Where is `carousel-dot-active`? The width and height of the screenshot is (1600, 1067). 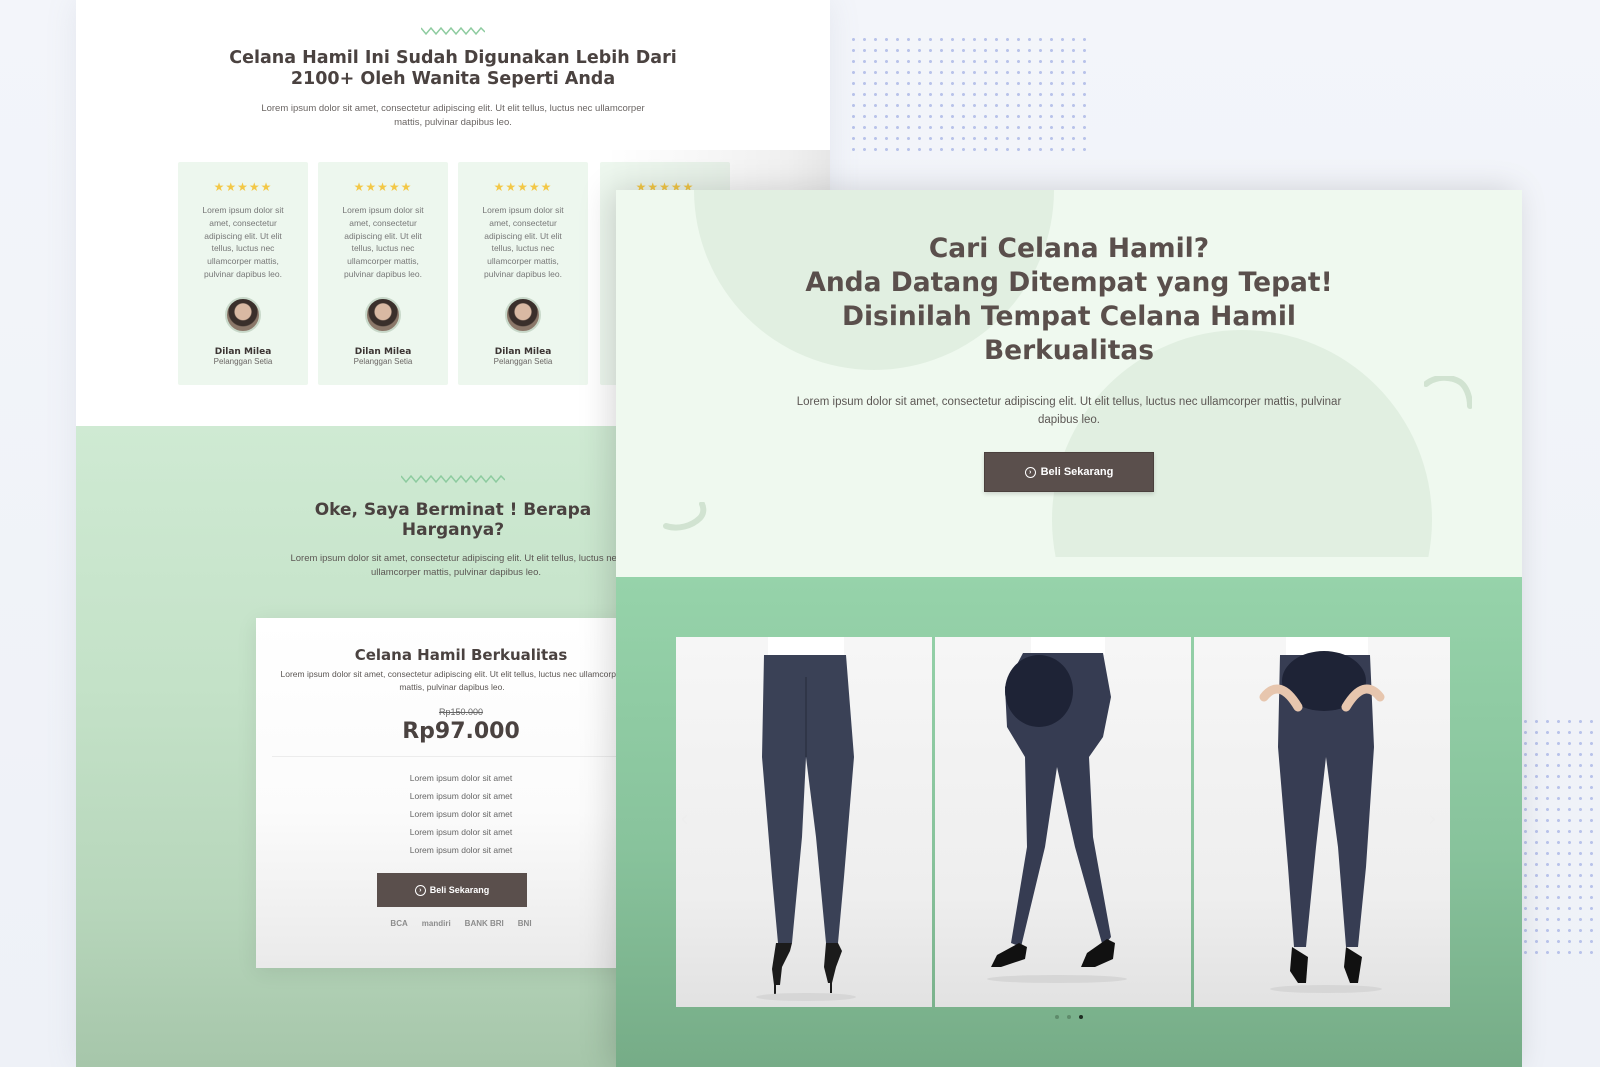 carousel-dot-active is located at coordinates (1081, 1017).